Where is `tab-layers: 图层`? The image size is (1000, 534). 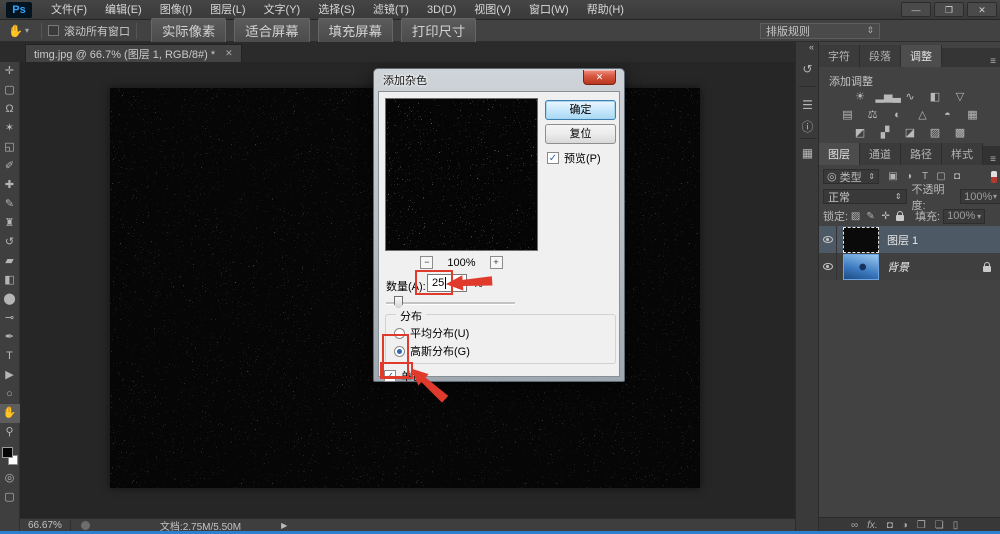 tab-layers: 图层 is located at coordinates (839, 154).